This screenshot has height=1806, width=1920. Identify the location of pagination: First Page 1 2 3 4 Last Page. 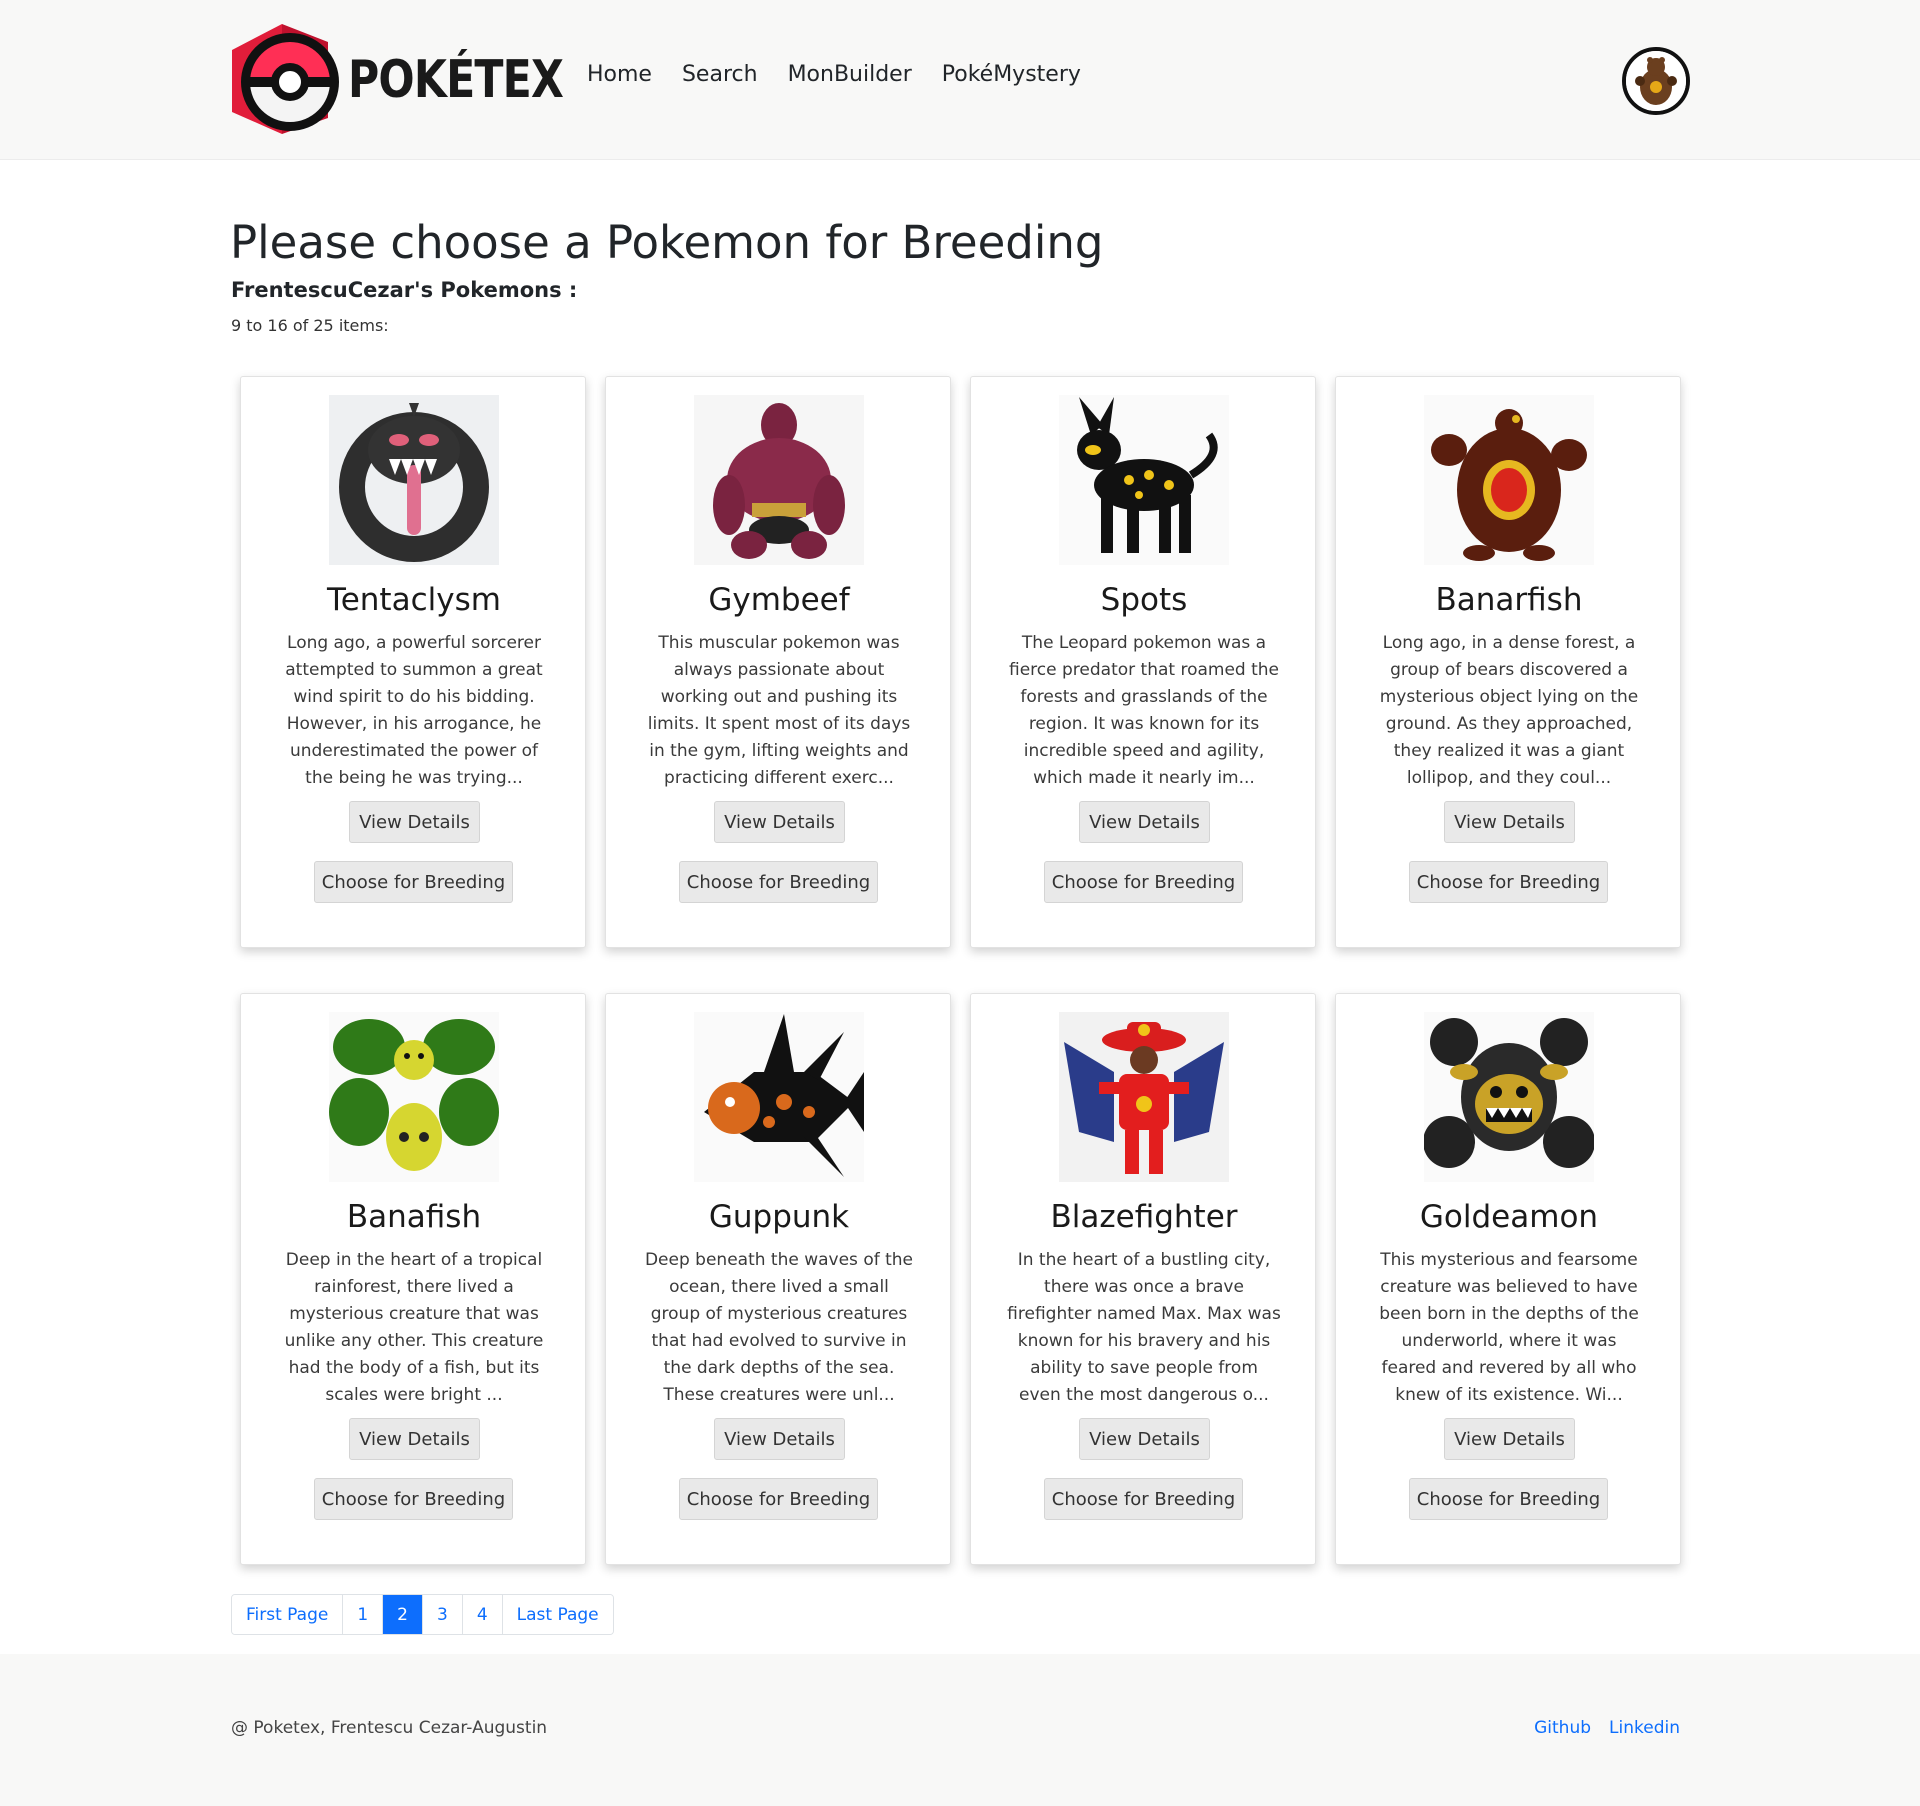
(422, 1614).